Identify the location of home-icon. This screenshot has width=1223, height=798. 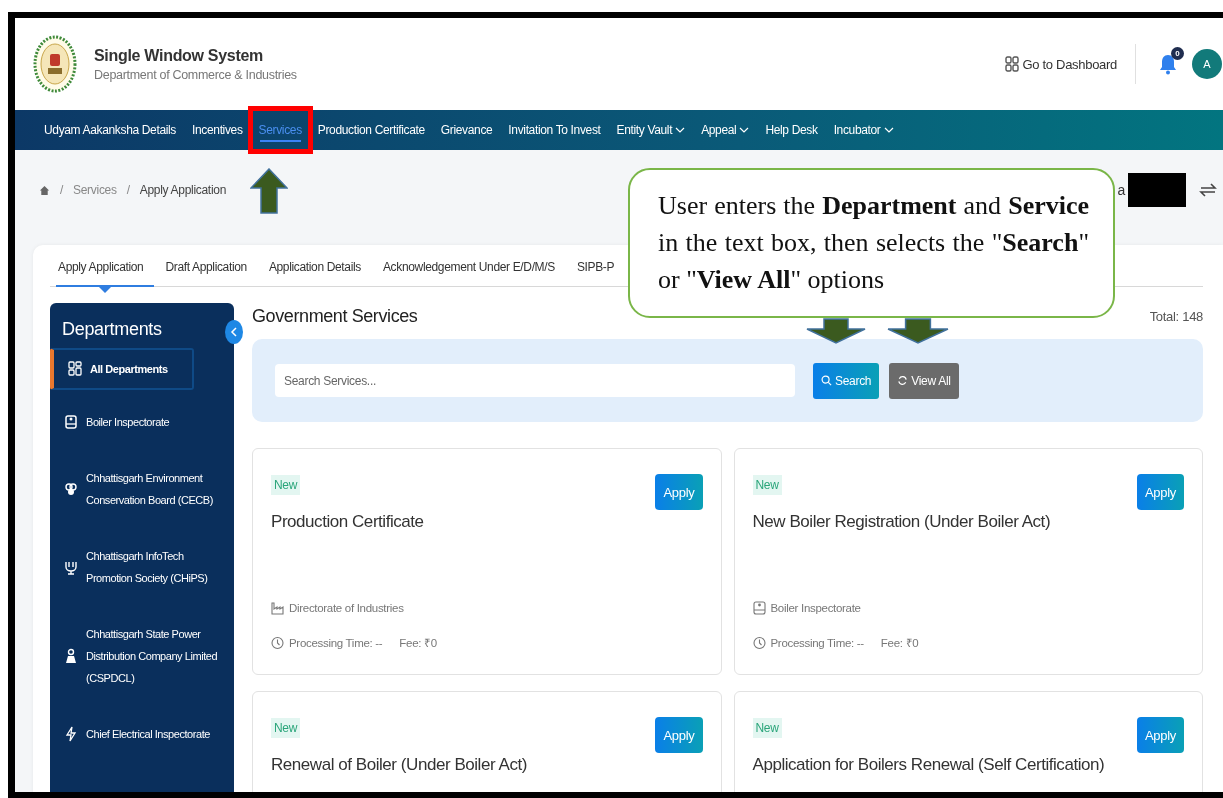
(44, 190).